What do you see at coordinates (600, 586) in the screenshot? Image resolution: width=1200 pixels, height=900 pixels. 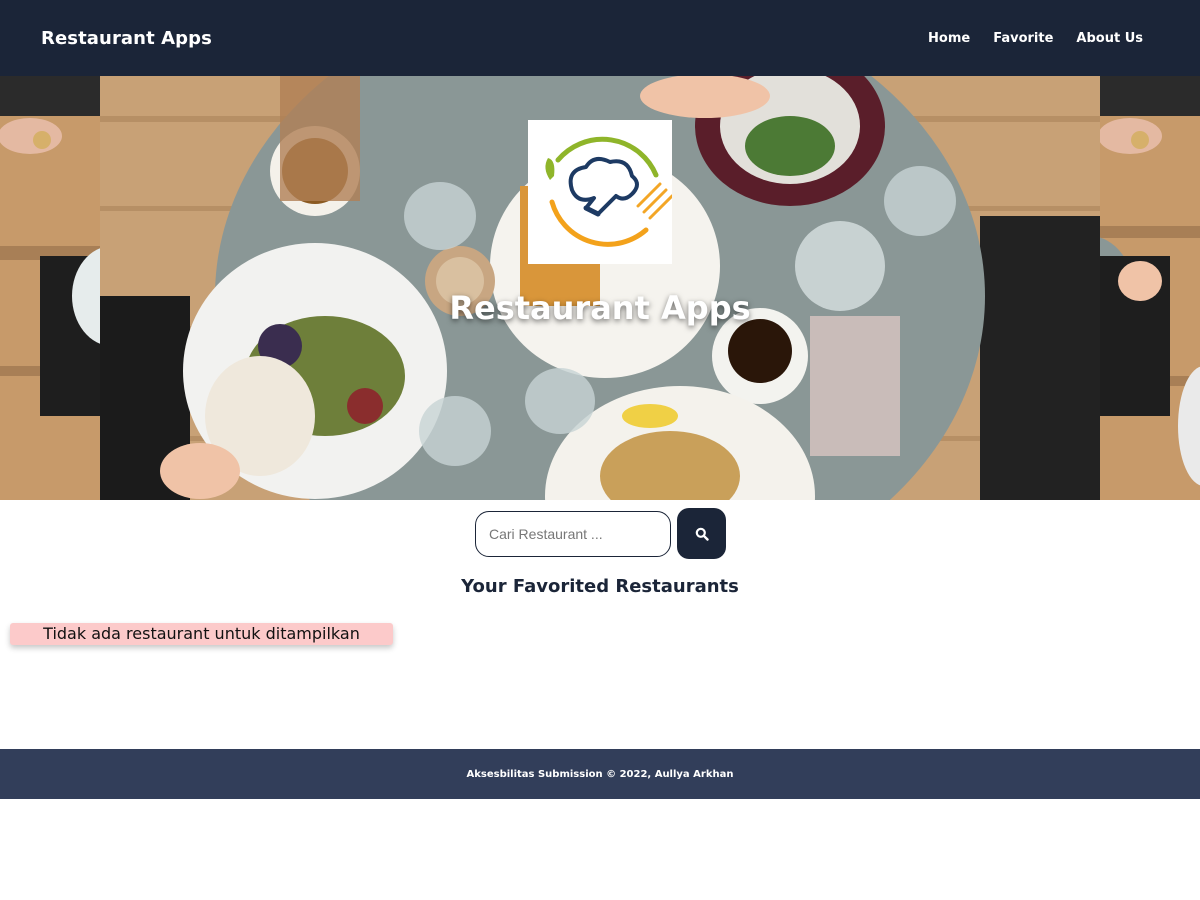 I see `favorites-heading: Your Favorited Restaurants` at bounding box center [600, 586].